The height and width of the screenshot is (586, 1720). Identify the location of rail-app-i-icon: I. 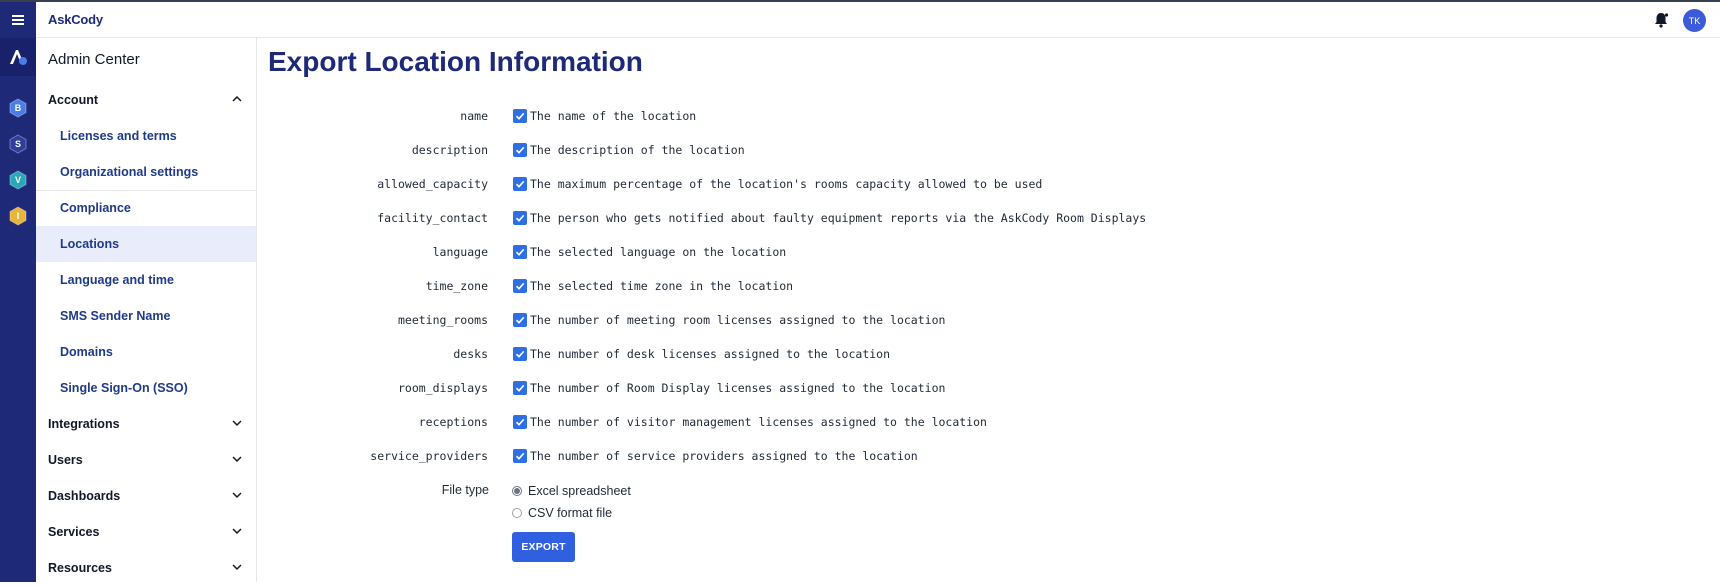
(18, 216).